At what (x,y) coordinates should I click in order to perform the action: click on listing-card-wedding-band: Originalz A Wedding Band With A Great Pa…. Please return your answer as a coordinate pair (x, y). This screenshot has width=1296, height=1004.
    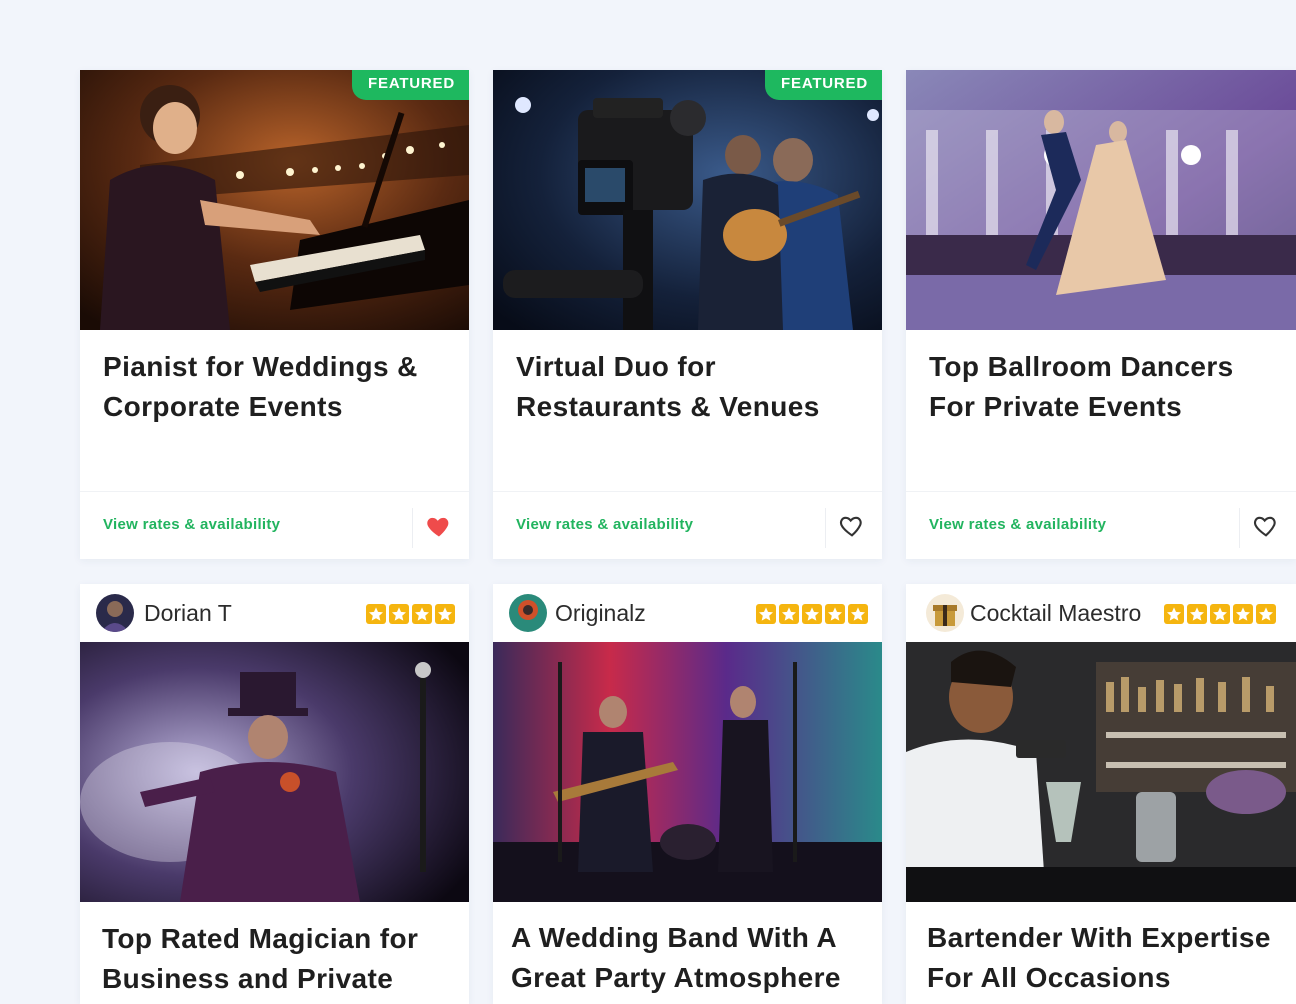
    Looking at the image, I should click on (687, 794).